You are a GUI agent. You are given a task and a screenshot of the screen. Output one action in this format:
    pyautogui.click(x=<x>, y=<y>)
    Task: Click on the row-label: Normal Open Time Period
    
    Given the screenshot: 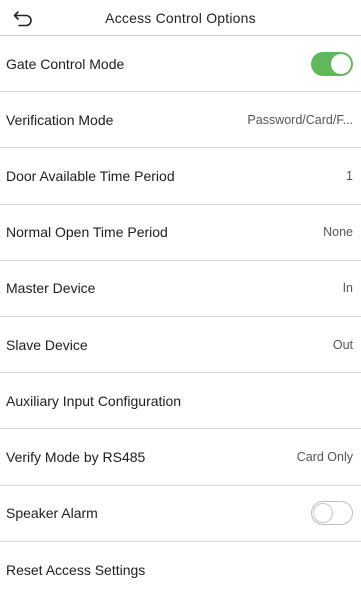 What is the action you would take?
    pyautogui.click(x=87, y=232)
    